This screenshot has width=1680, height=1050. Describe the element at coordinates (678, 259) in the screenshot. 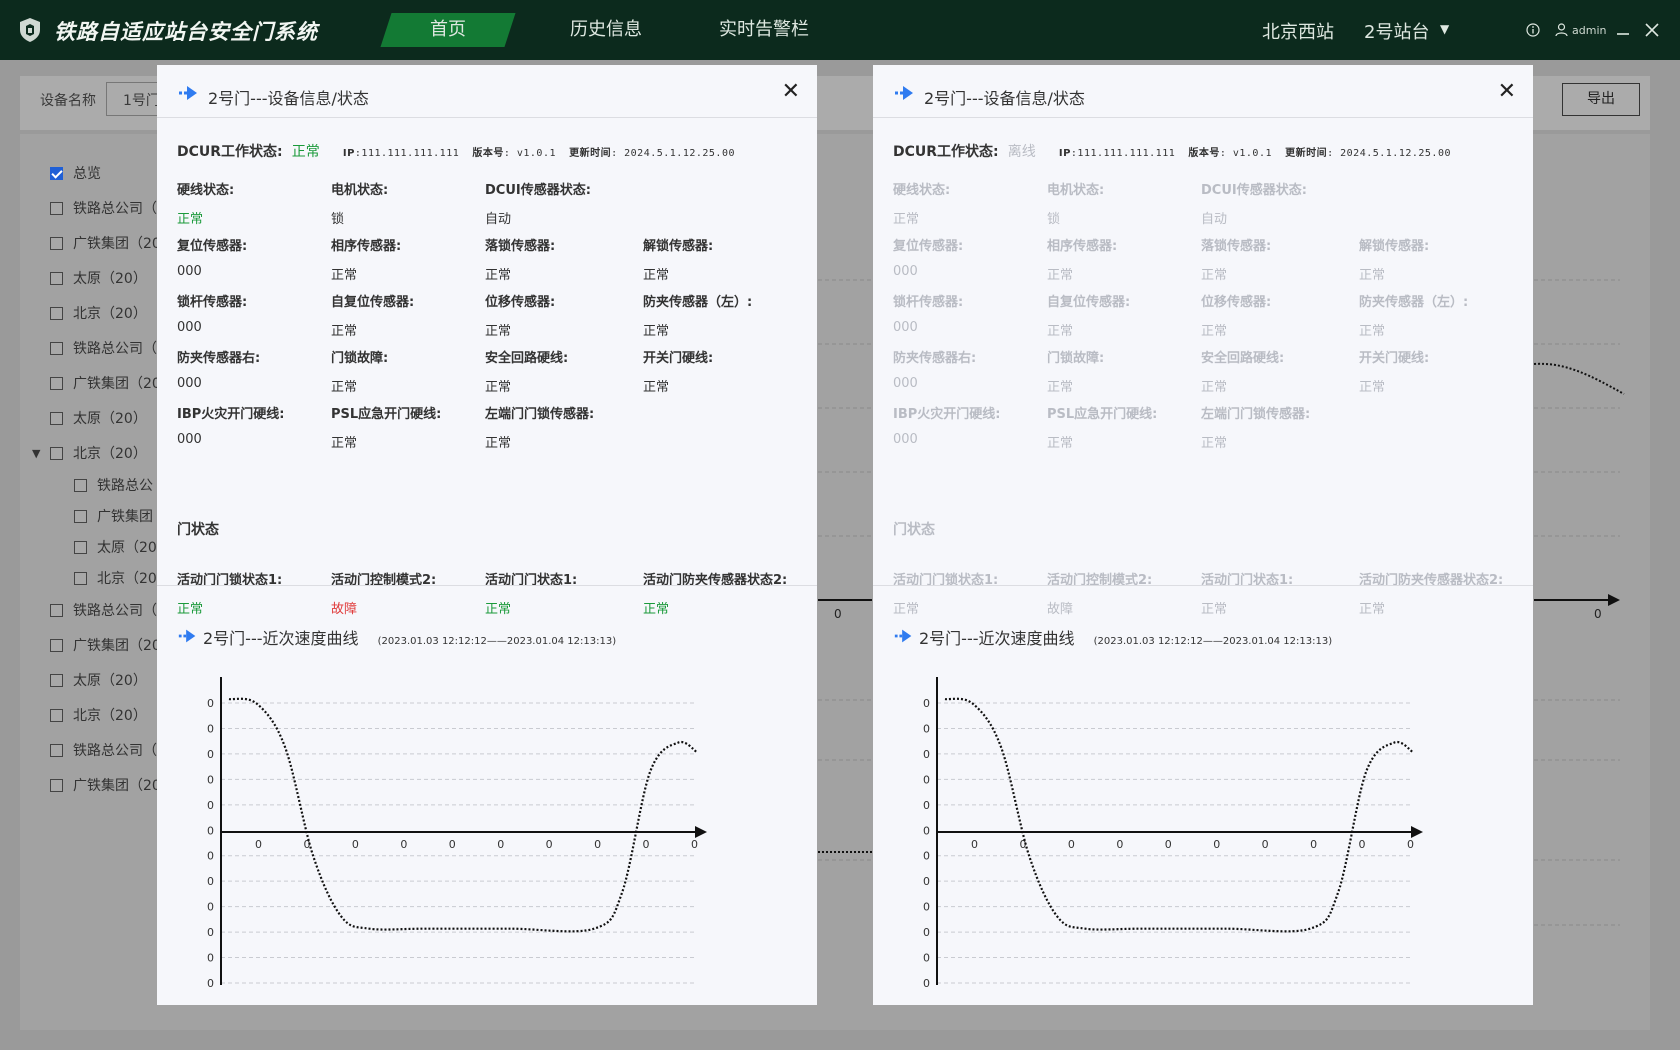

I see `status-field: 解锁传感器: 正常` at that location.